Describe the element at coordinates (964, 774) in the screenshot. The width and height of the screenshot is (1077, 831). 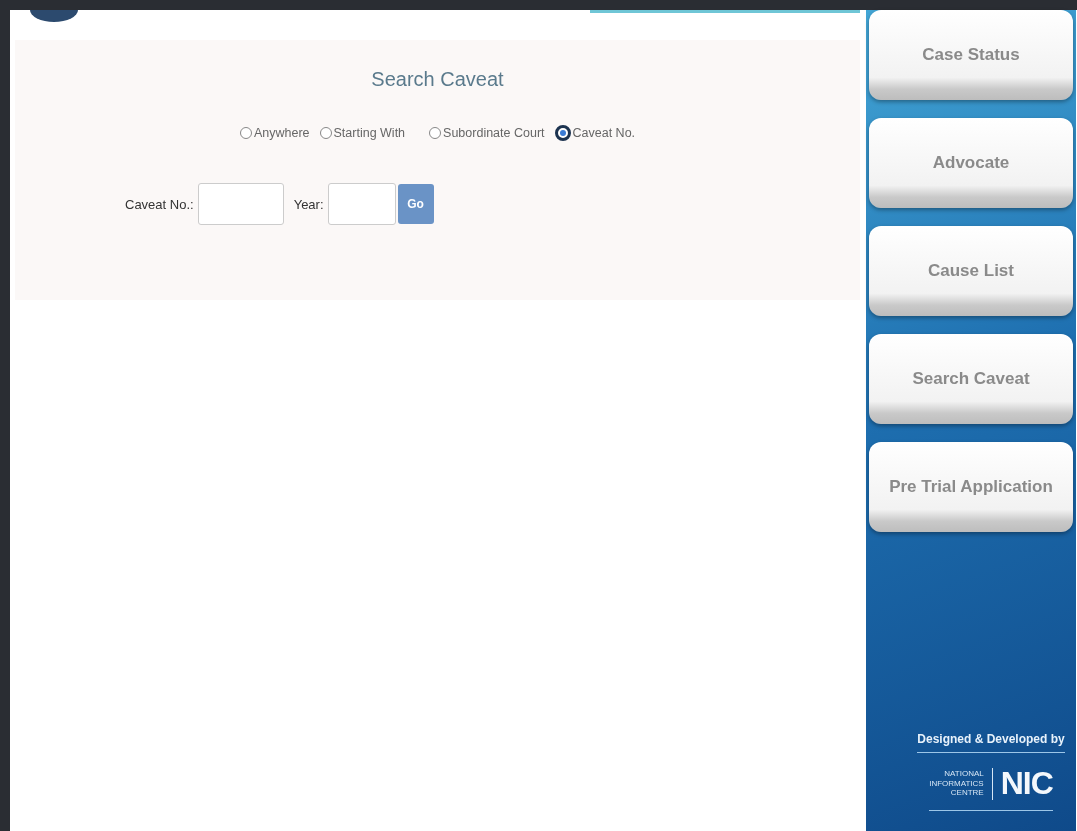
I see `org-name: NATIONAL` at that location.